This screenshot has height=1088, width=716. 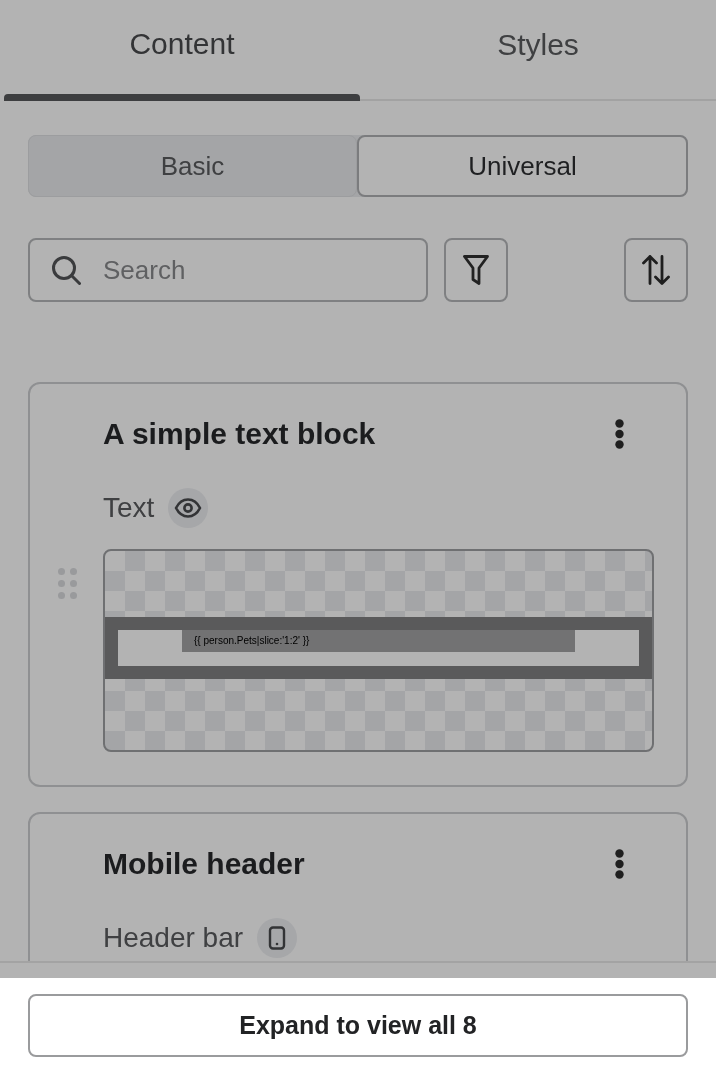 I want to click on phone-icon, so click(x=277, y=938).